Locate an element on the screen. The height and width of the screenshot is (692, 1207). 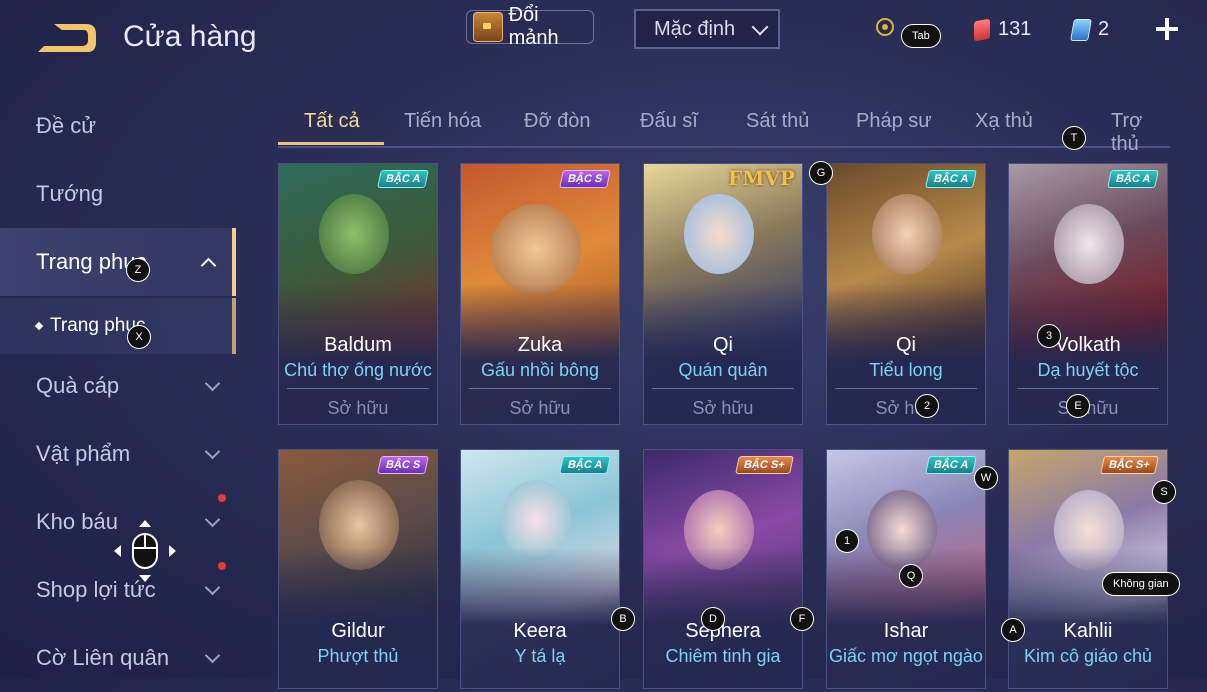
skin-card: BẬC S+ Sephera Chiêm tinh gia is located at coordinates (723, 569).